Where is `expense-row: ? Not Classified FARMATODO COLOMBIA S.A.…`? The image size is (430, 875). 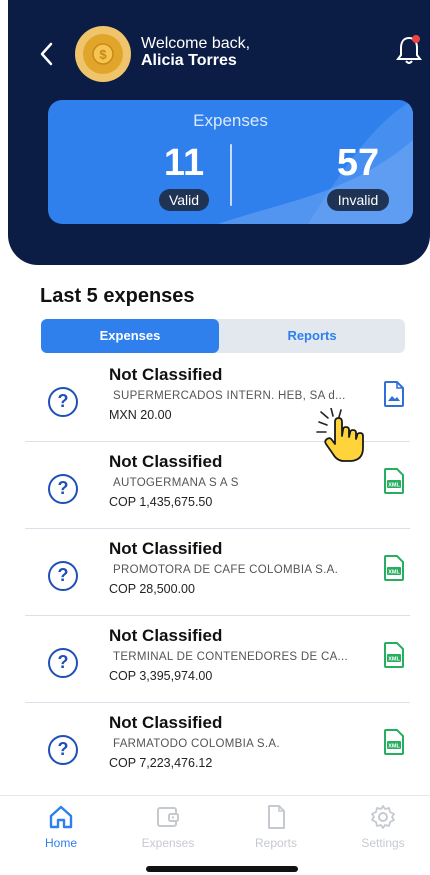 expense-row: ? Not Classified FARMATODO COLOMBIA S.A.… is located at coordinates (205, 746).